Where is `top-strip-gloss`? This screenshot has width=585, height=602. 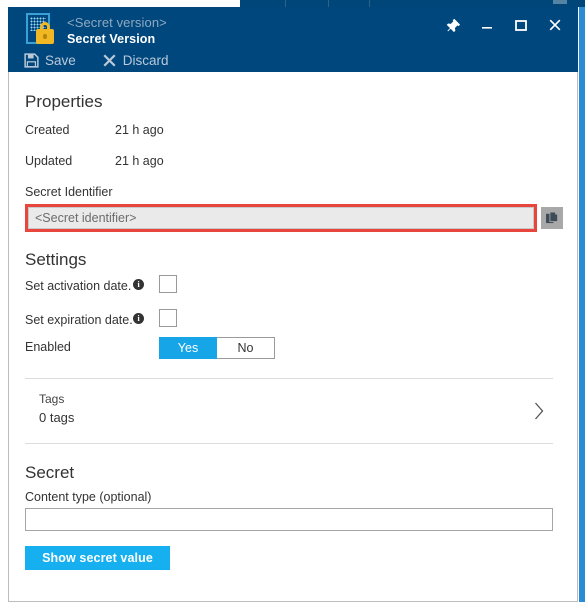 top-strip-gloss is located at coordinates (560, 2).